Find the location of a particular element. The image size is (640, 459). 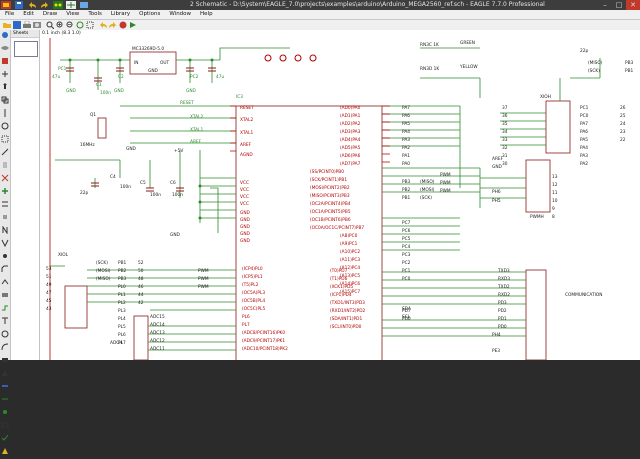

circle-icon is located at coordinates (5, 334).